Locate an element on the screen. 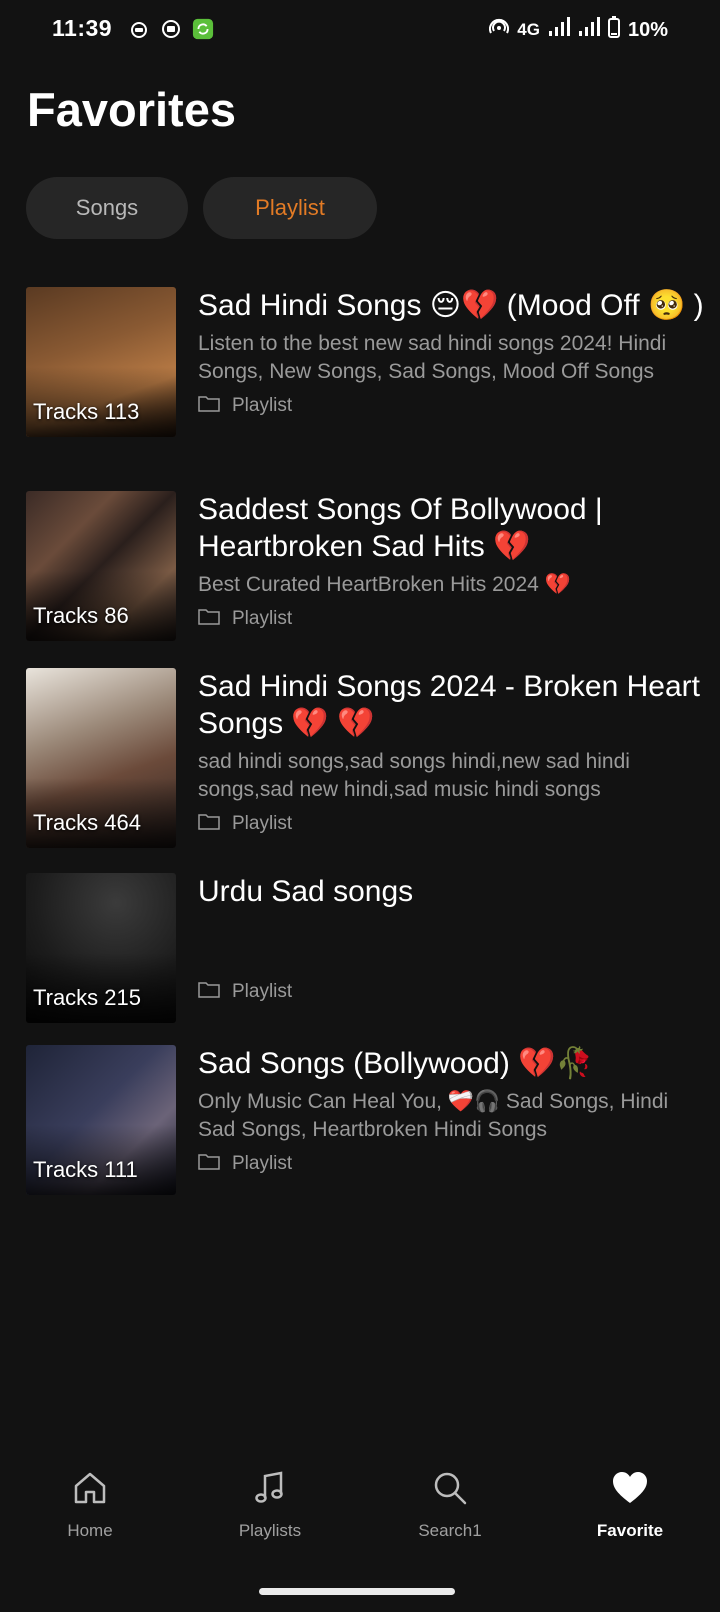  home-indicator is located at coordinates (357, 1591).